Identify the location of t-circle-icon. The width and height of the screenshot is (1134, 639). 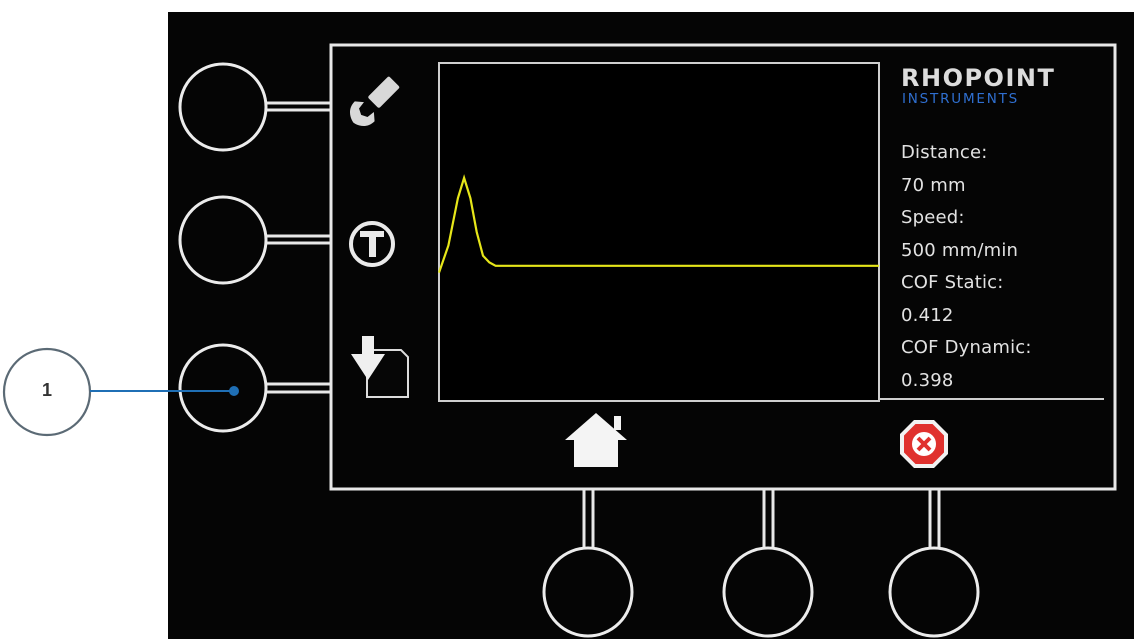
(372, 244).